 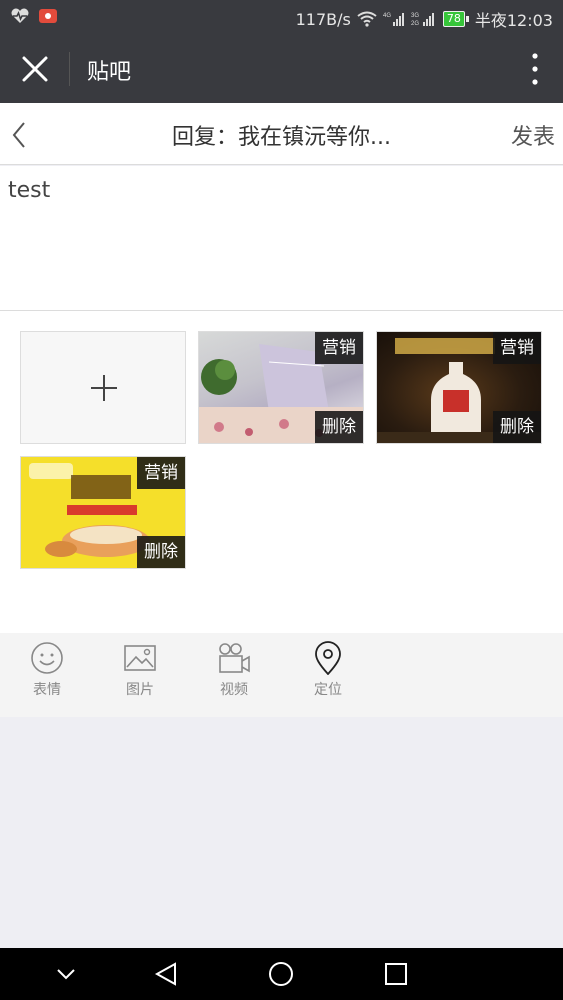 I want to click on status-bar: 117B/s 4G 3G 2G 78 半夜12:03, so click(x=281, y=17).